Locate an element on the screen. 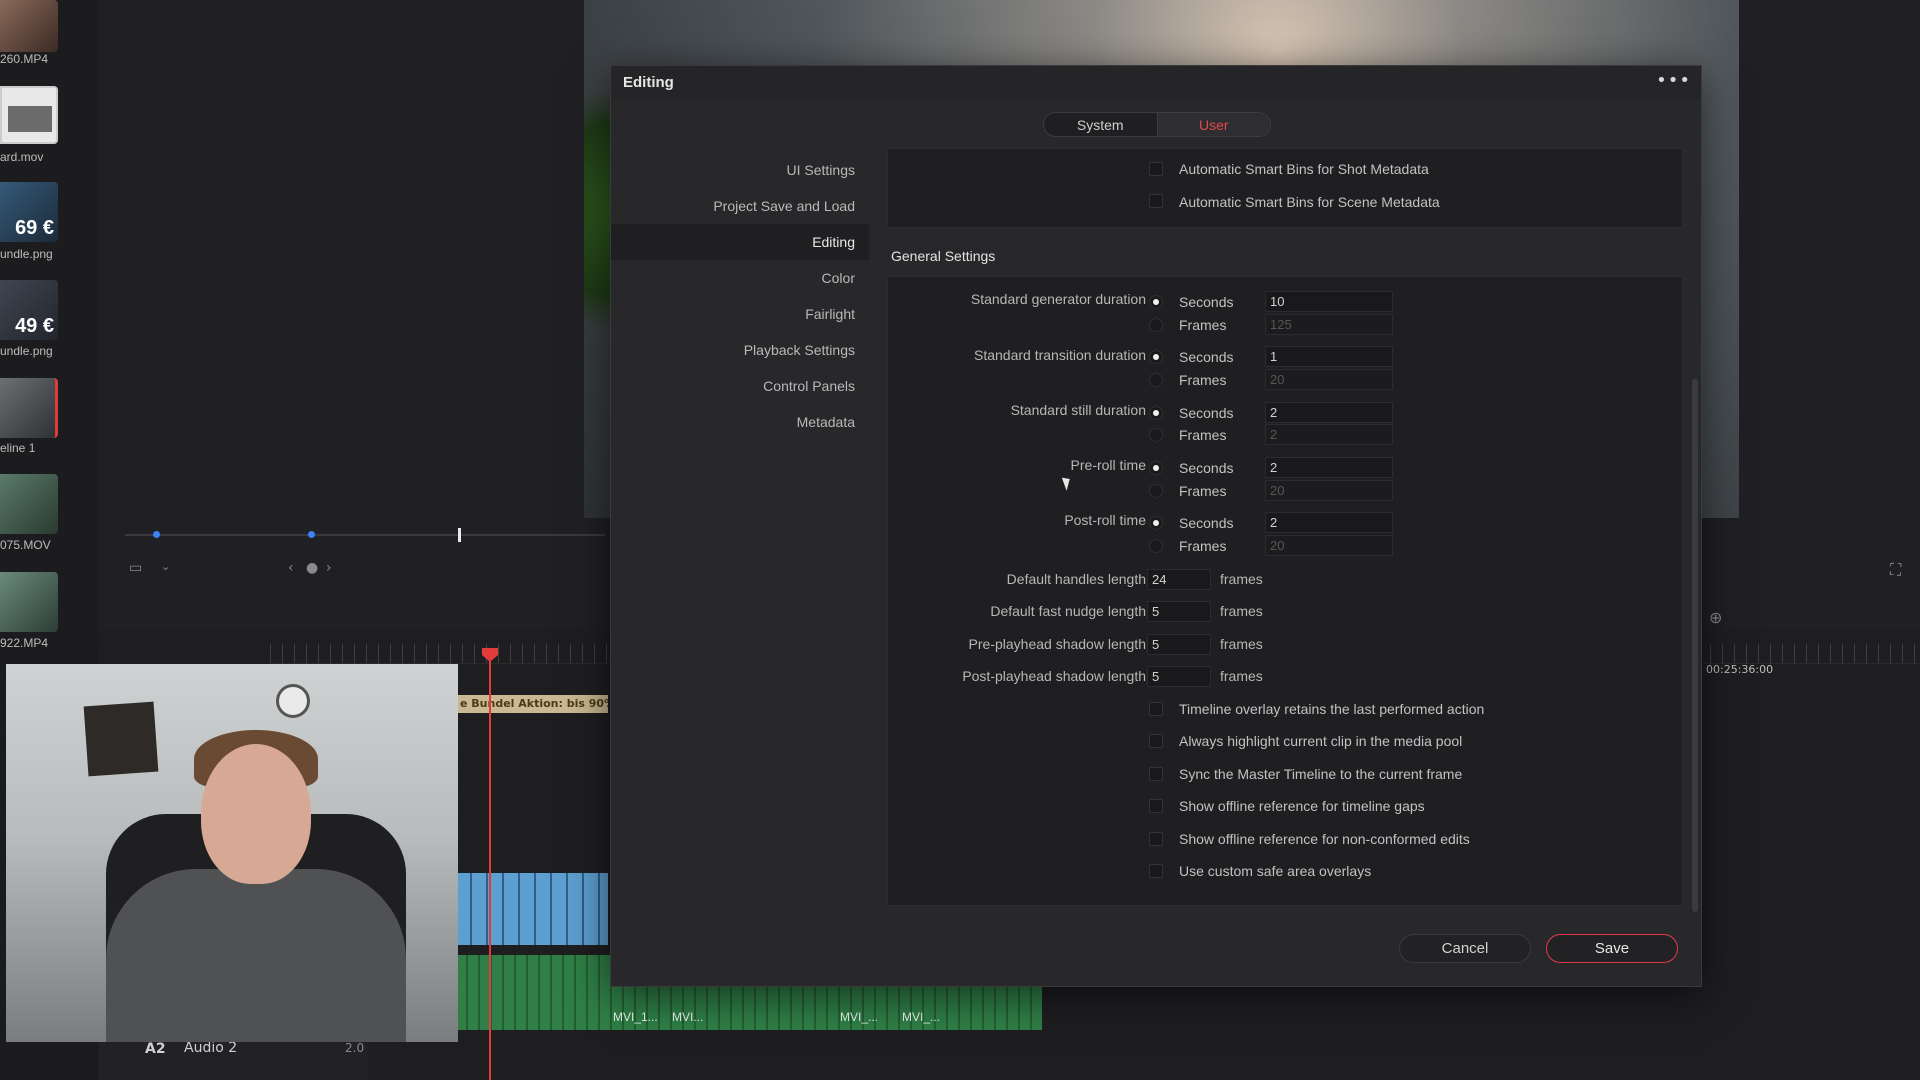  generator-seconds-radio is located at coordinates (1156, 302).